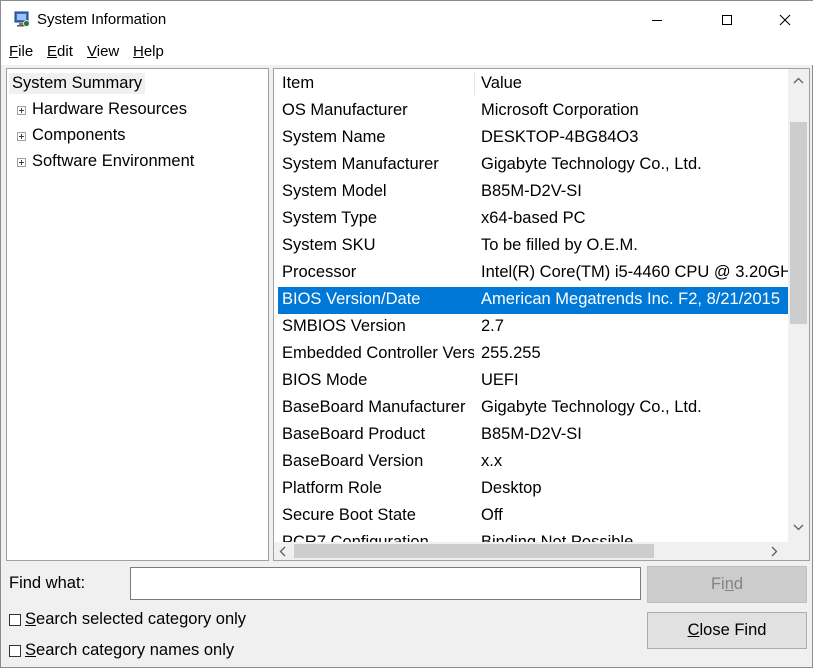 This screenshot has height=670, width=815. I want to click on find-what-input, so click(385, 583).